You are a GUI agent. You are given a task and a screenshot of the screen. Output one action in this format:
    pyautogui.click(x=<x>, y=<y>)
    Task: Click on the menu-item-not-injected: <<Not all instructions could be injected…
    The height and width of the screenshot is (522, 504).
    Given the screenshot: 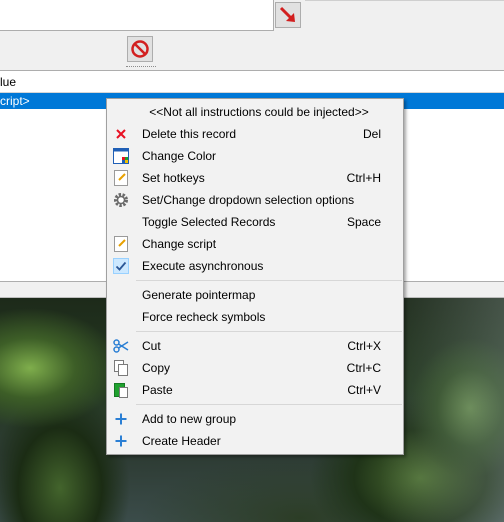 What is the action you would take?
    pyautogui.click(x=255, y=112)
    